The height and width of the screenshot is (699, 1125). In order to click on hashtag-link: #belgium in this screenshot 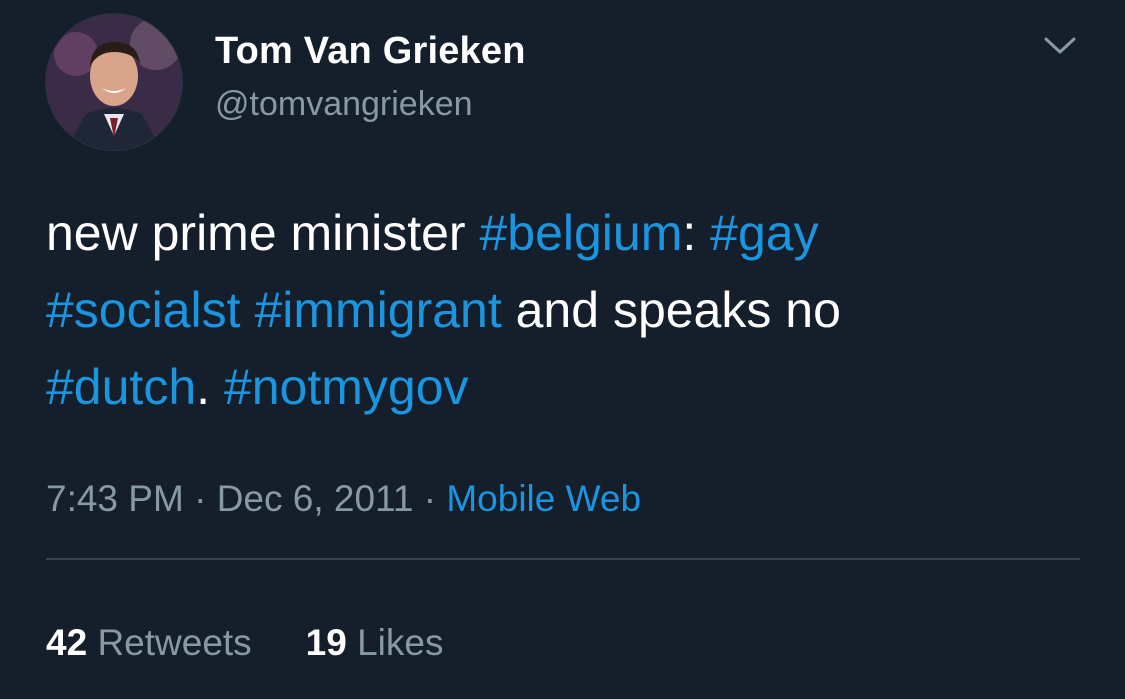, I will do `click(580, 233)`.